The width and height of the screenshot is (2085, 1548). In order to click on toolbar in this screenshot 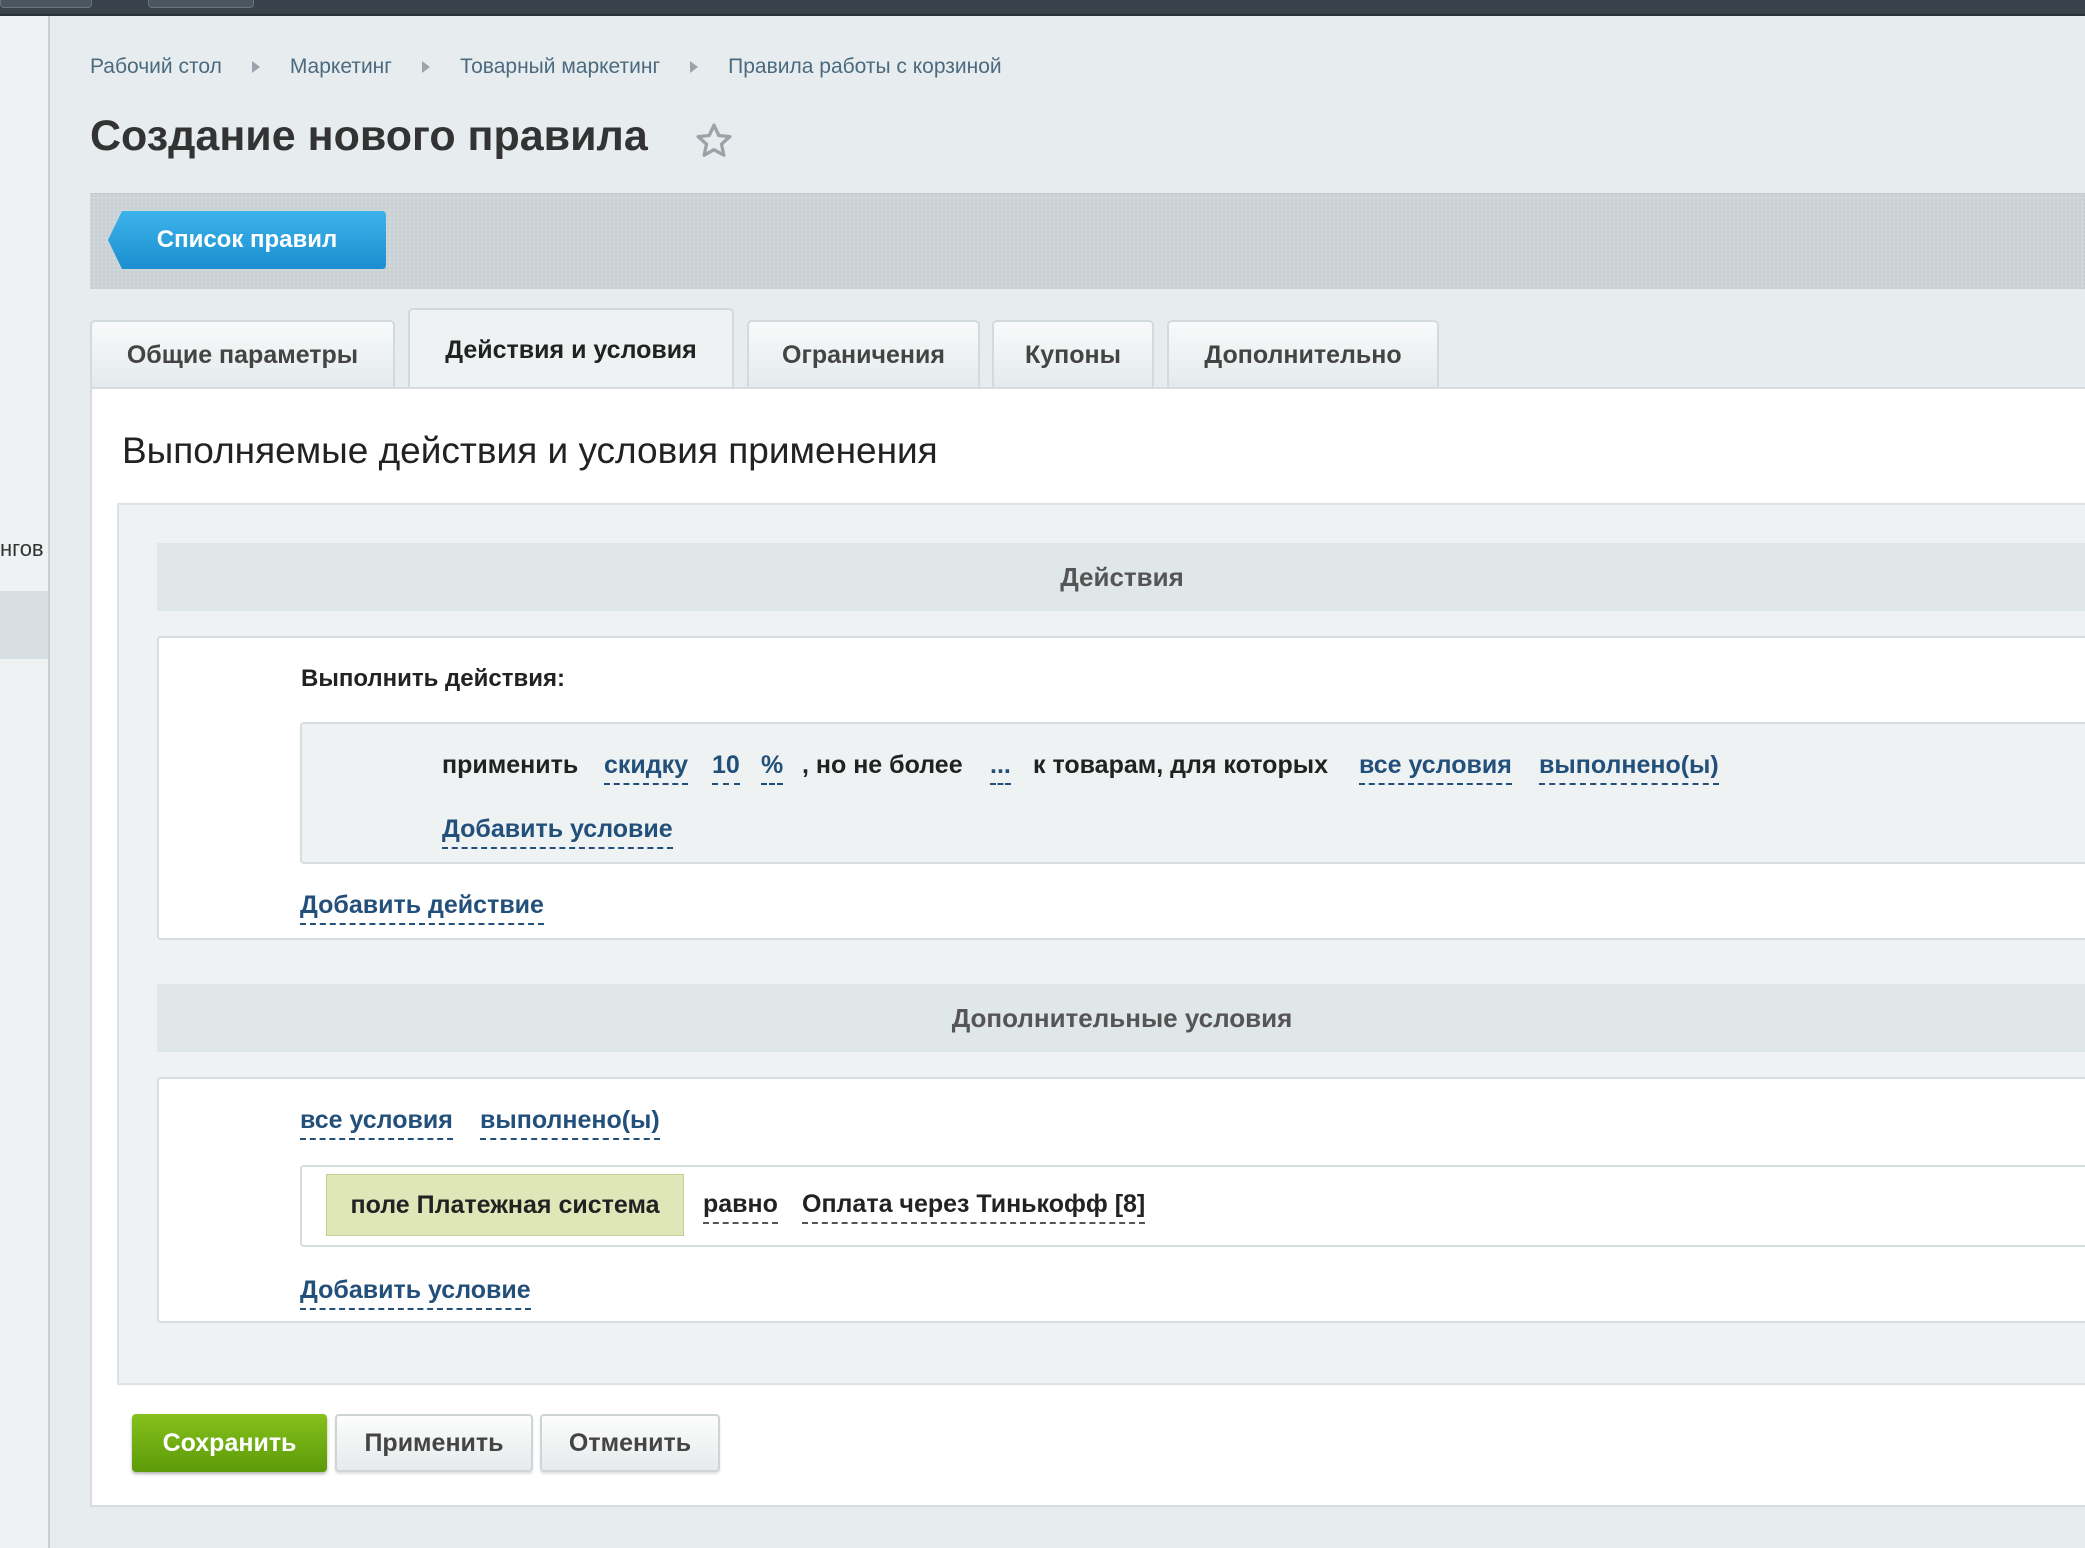, I will do `click(1087, 241)`.